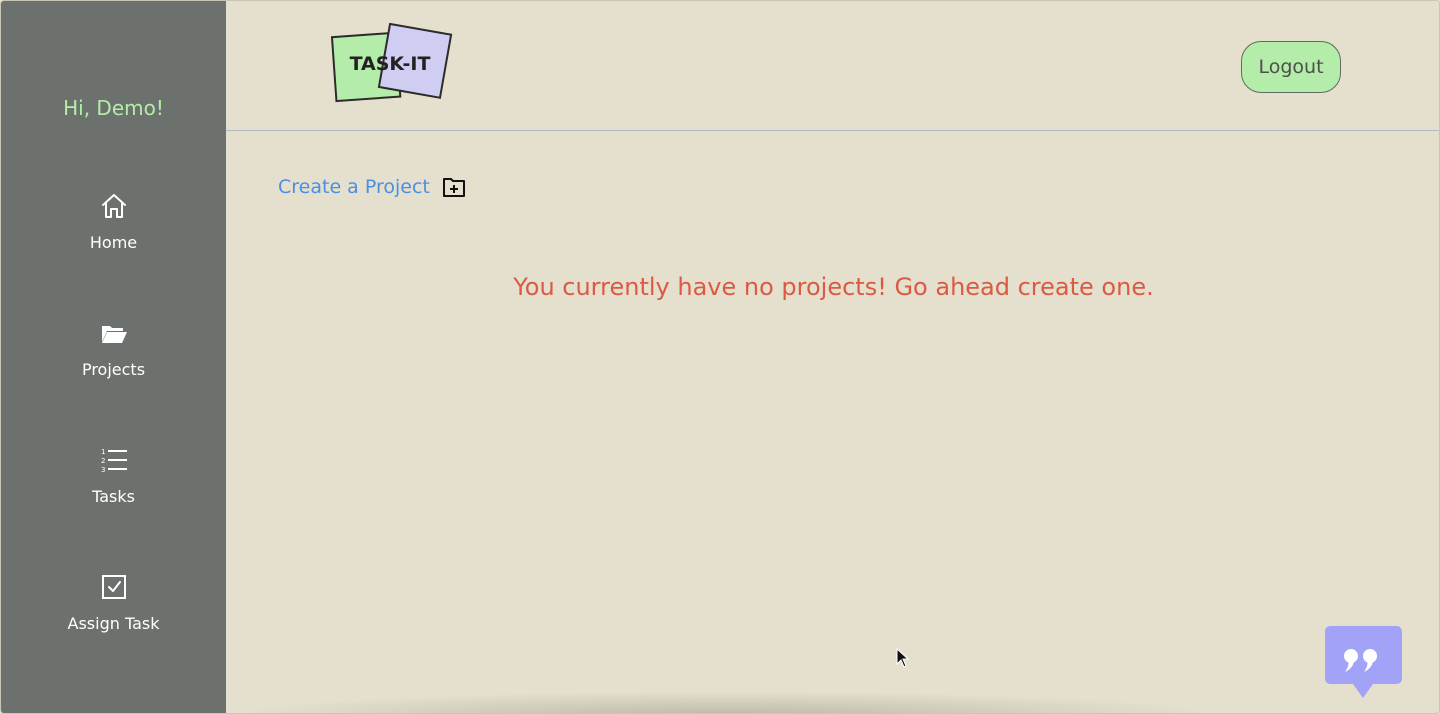 The width and height of the screenshot is (1440, 714). I want to click on numbered-list-icon: 1 2 3, so click(114, 461).